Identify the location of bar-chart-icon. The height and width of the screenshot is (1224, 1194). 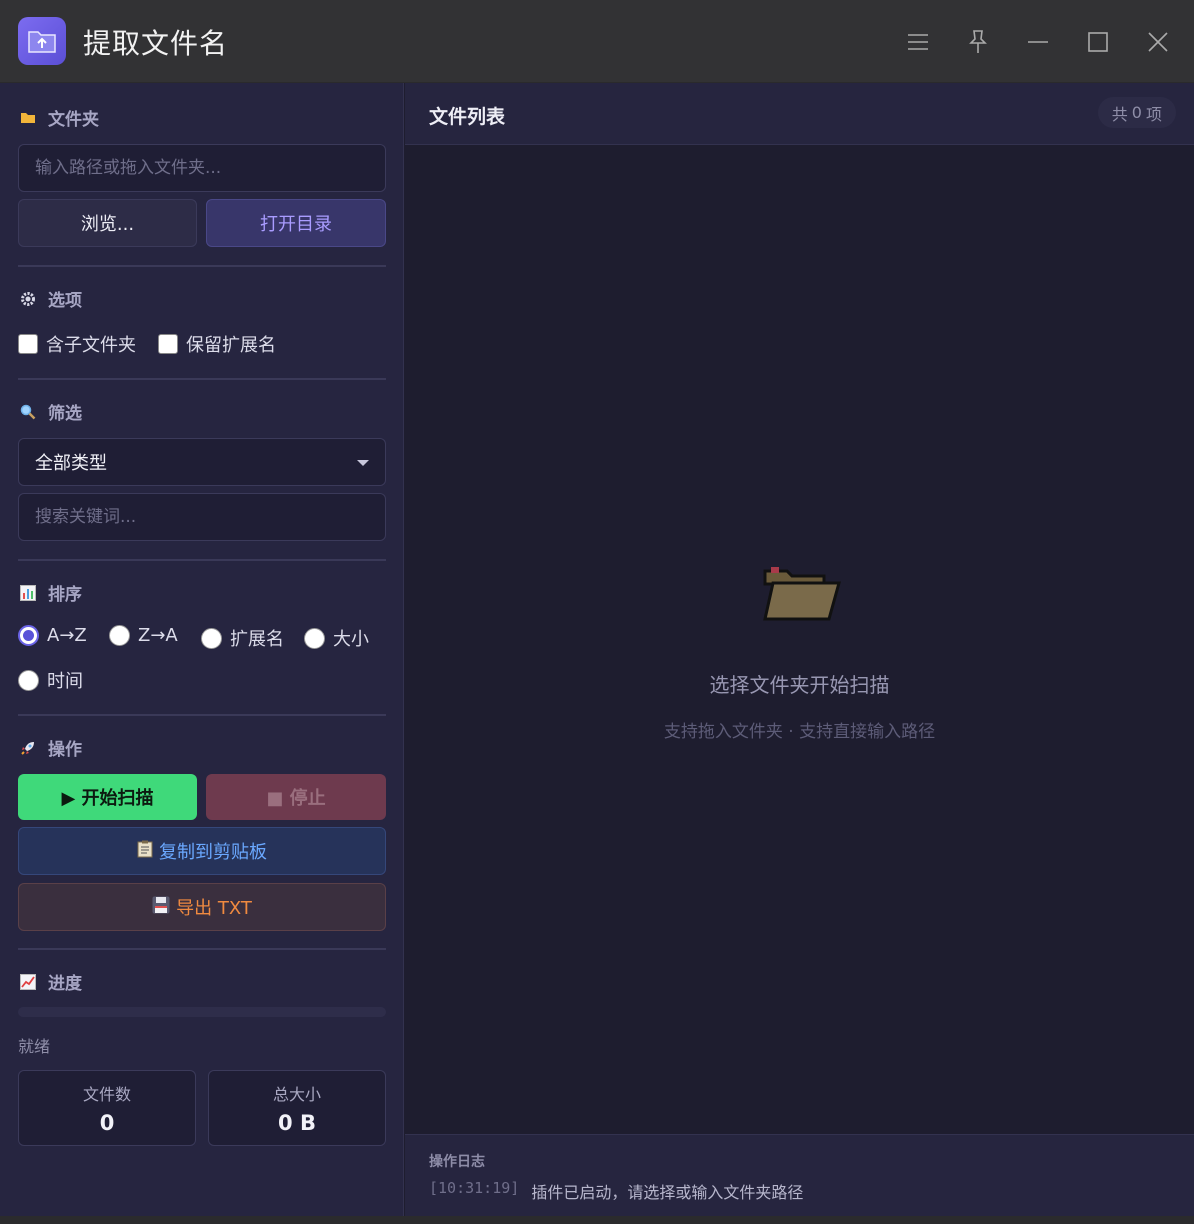
(28, 593).